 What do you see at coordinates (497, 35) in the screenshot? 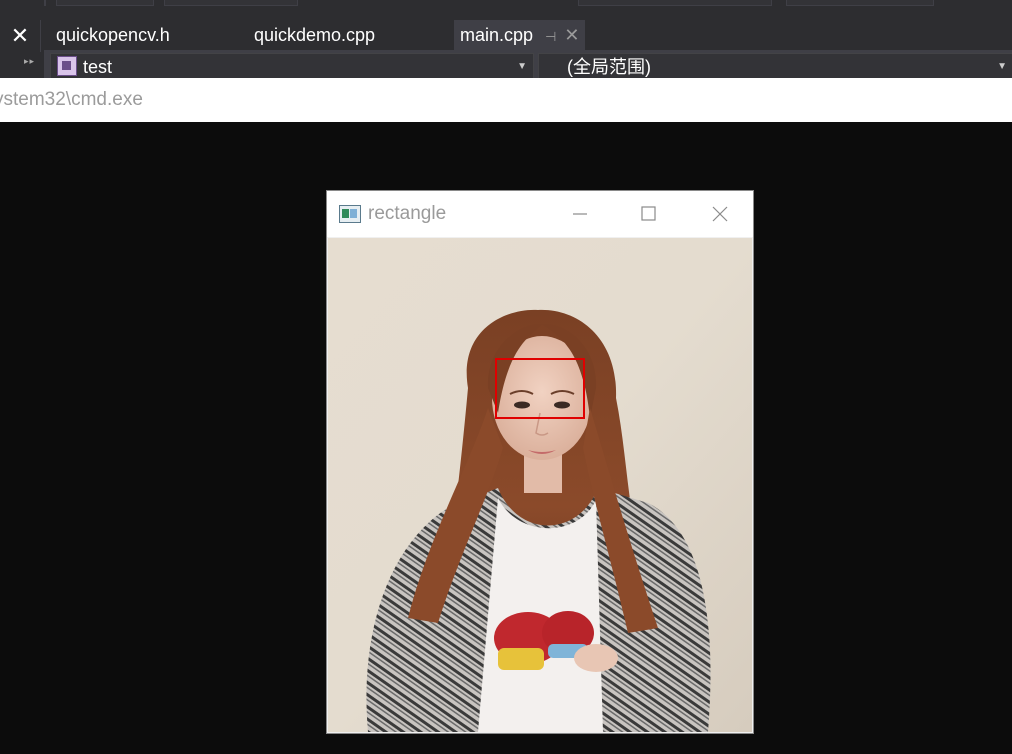
I see `tab-label: main.cpp` at bounding box center [497, 35].